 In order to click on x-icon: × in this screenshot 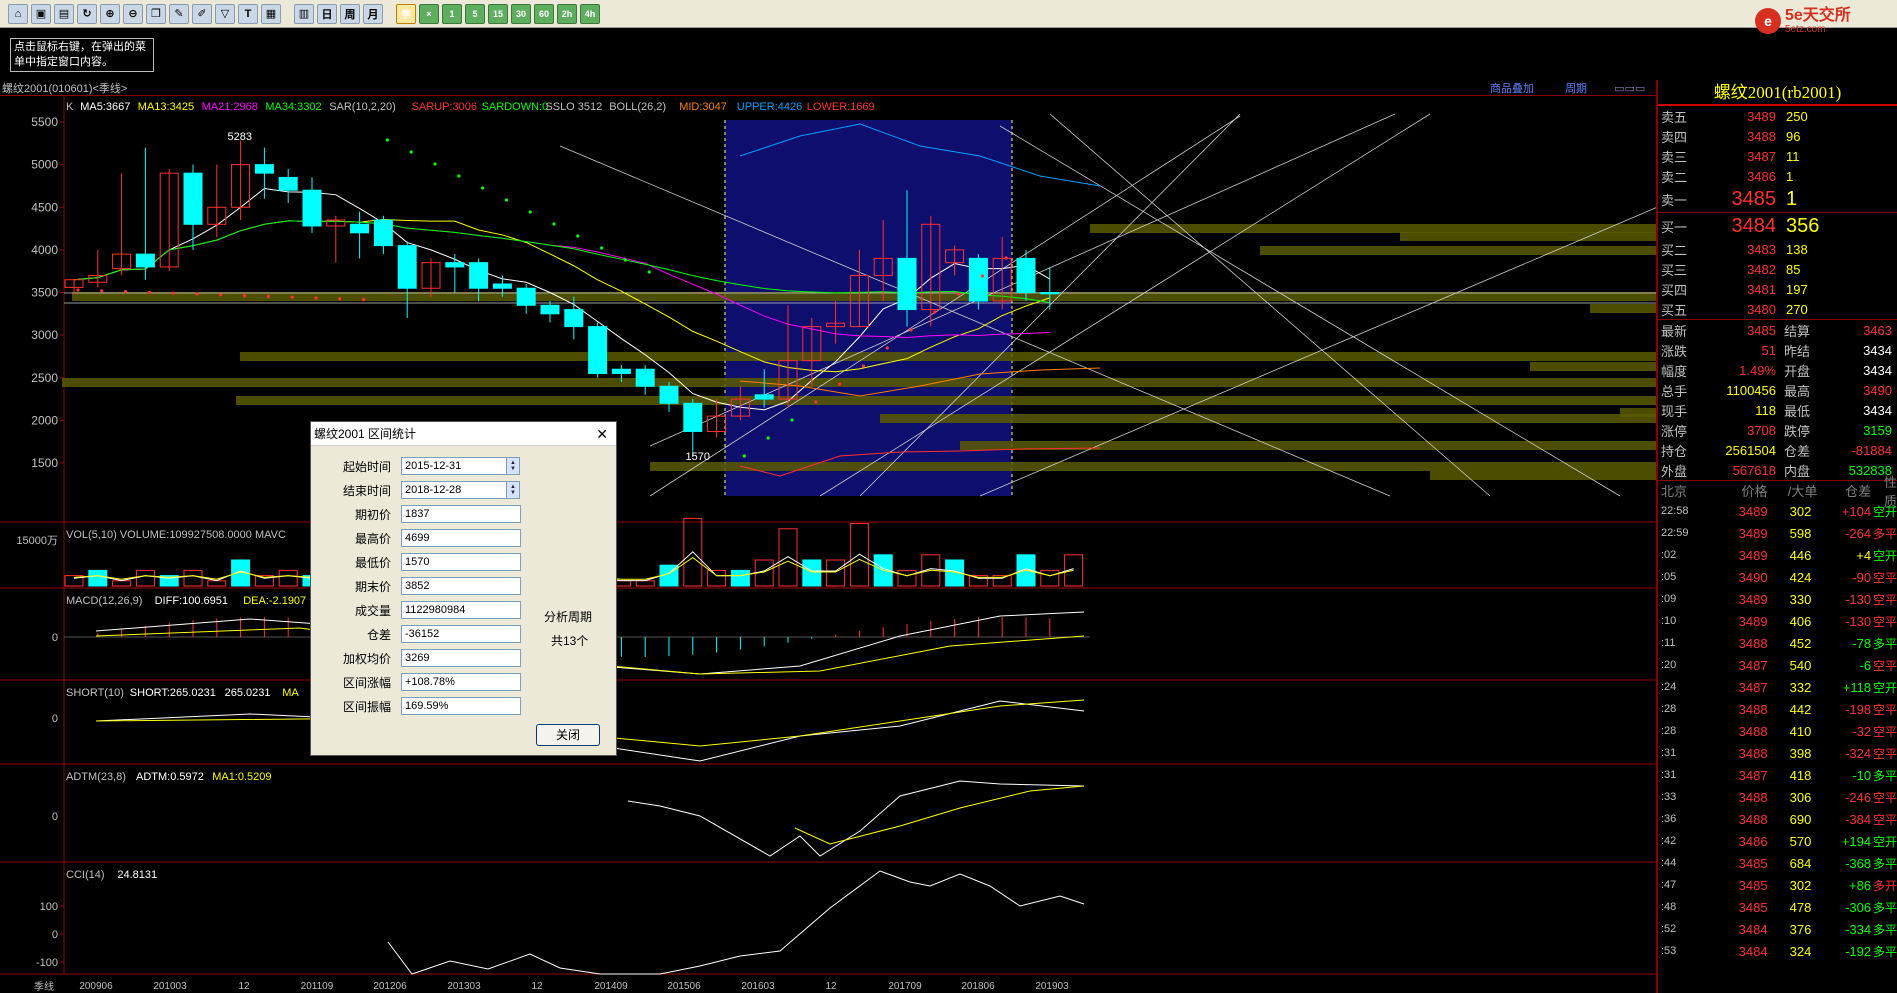, I will do `click(429, 13)`.